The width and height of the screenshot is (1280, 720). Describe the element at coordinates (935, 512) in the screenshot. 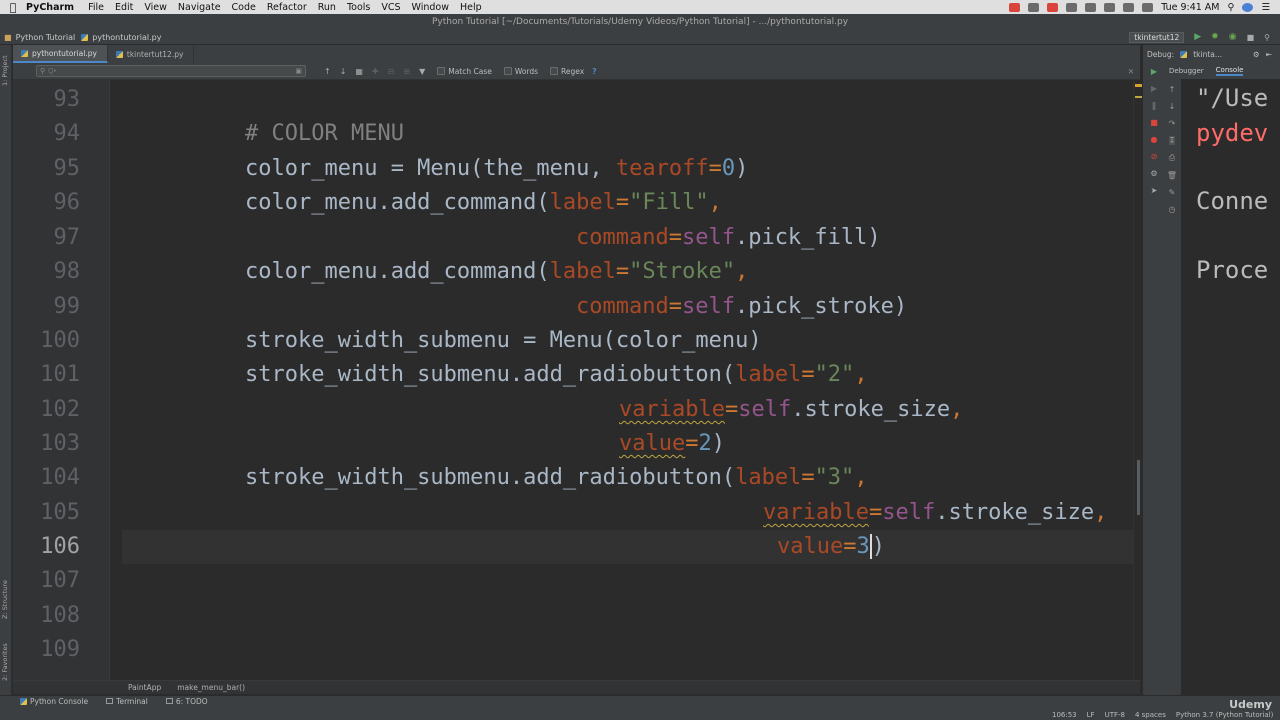

I see `code-line-105: variable=self.stroke_size,` at that location.